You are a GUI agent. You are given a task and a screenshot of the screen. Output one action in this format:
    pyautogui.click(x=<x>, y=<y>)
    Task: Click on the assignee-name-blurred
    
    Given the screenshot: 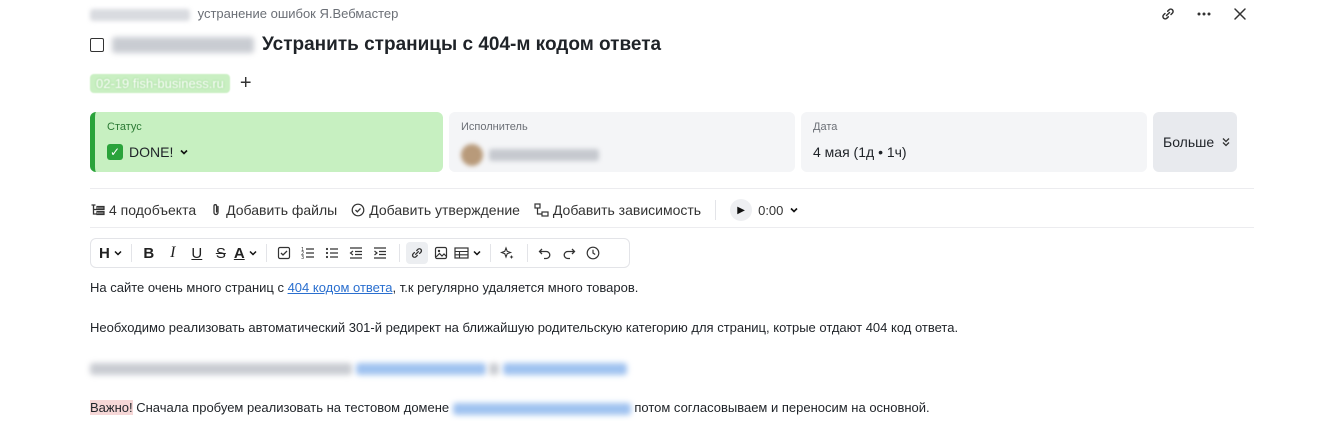 What is the action you would take?
    pyautogui.click(x=544, y=155)
    